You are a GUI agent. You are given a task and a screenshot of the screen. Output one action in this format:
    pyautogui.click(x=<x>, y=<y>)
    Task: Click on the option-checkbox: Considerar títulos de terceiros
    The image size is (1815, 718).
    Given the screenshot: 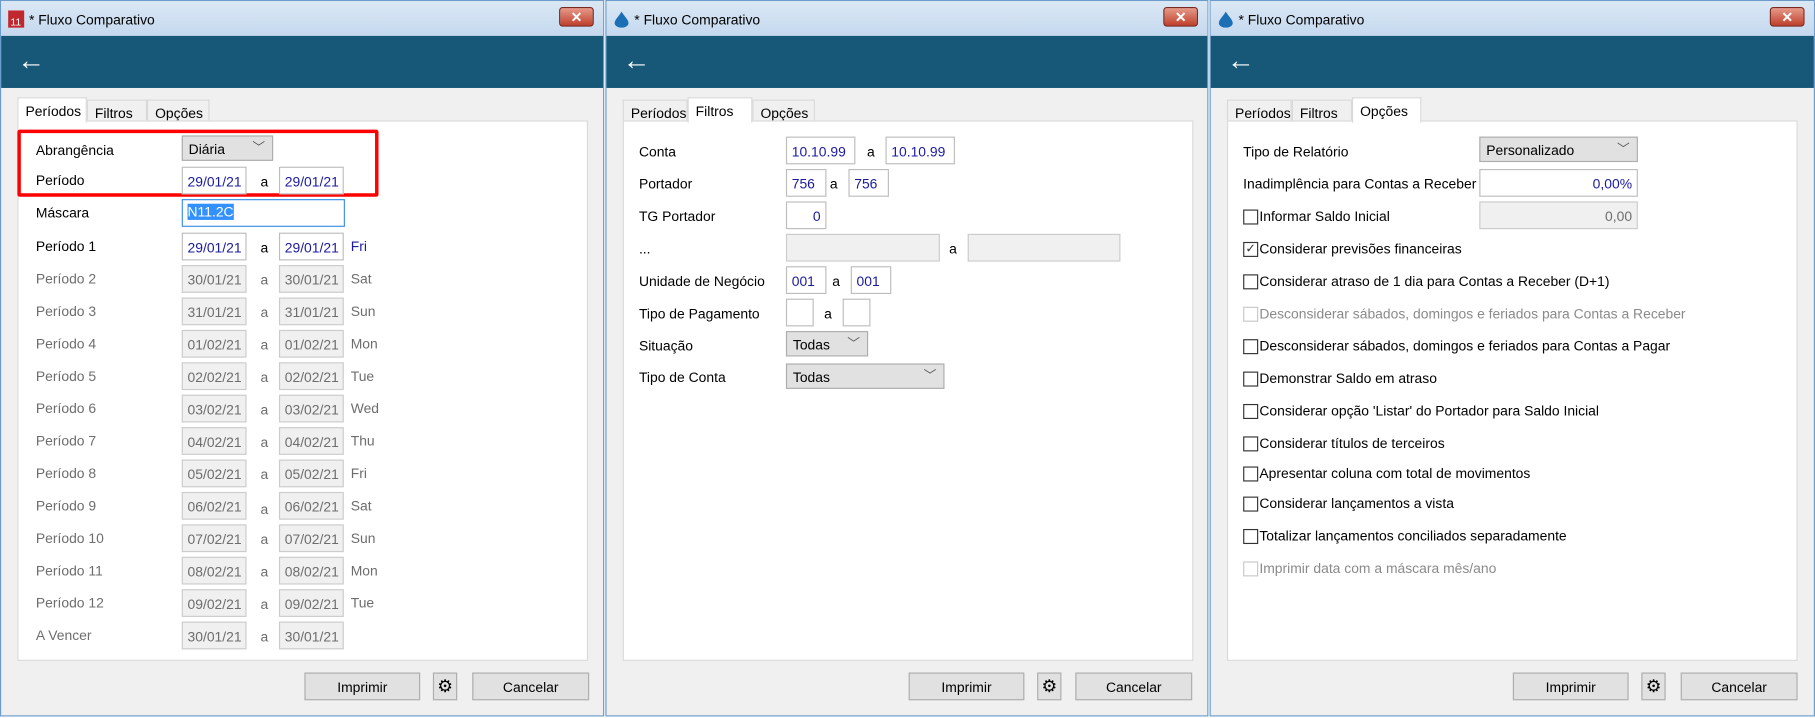 What is the action you would take?
    pyautogui.click(x=1344, y=443)
    